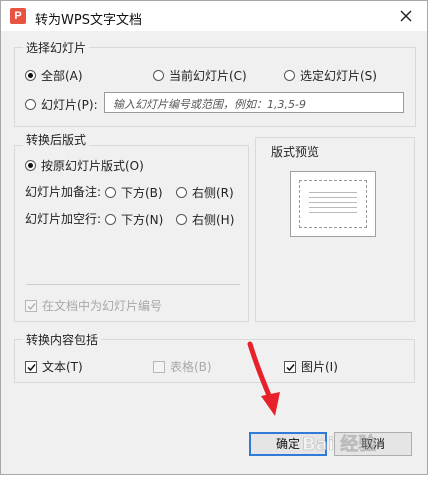 The height and width of the screenshot is (477, 428). I want to click on slide-number-label: 在文档中为幻灯片编号, so click(102, 306).